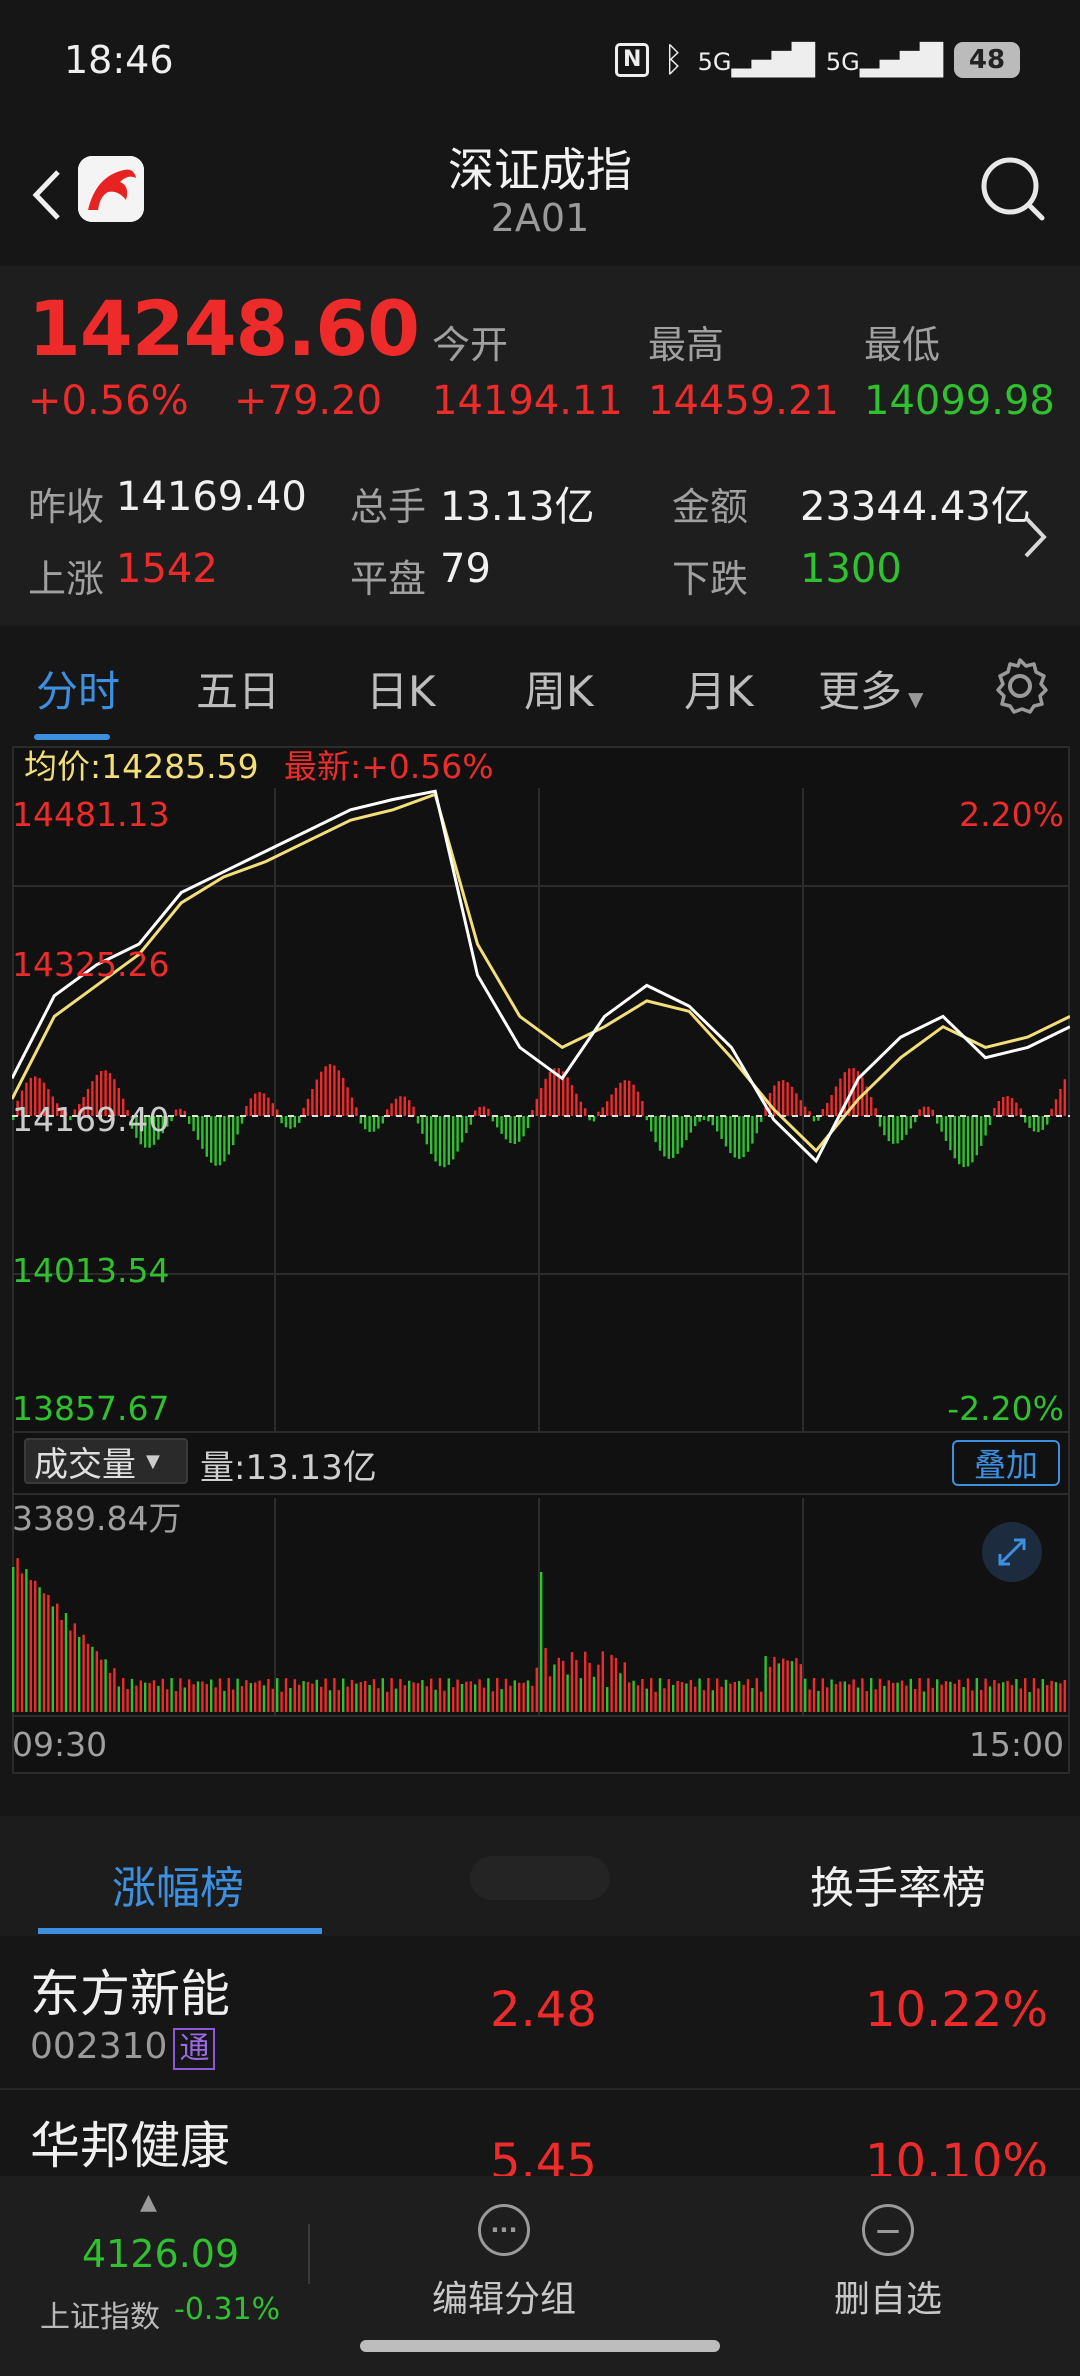  Describe the element at coordinates (160, 2254) in the screenshot. I see `index-value: 4126.09` at that location.